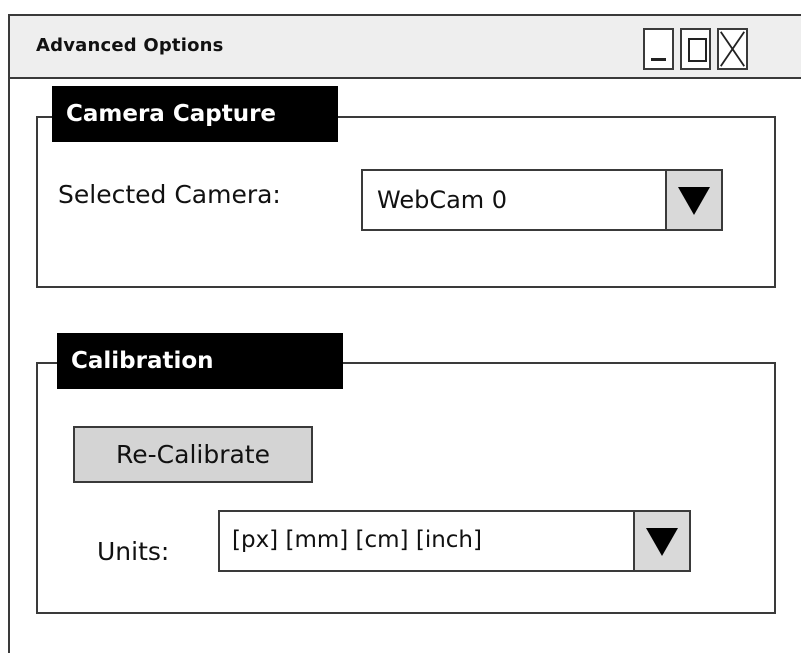 This screenshot has width=801, height=653. I want to click on minimize-icon, so click(658, 59).